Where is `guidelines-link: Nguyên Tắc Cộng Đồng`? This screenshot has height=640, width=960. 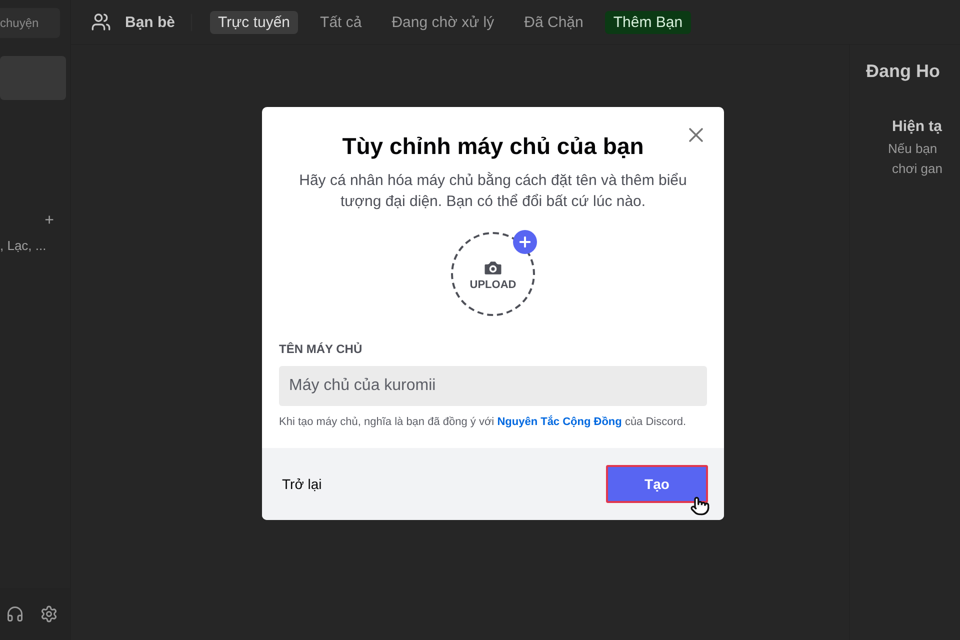 guidelines-link: Nguyên Tắc Cộng Đồng is located at coordinates (559, 422).